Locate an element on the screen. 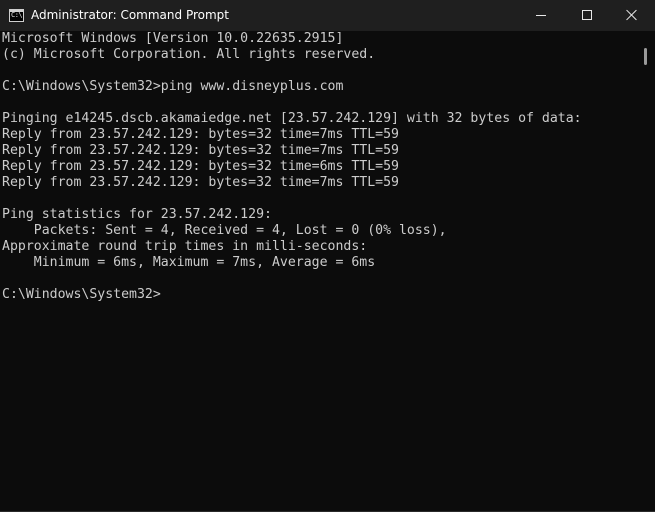  minimize-icon is located at coordinates (541, 15).